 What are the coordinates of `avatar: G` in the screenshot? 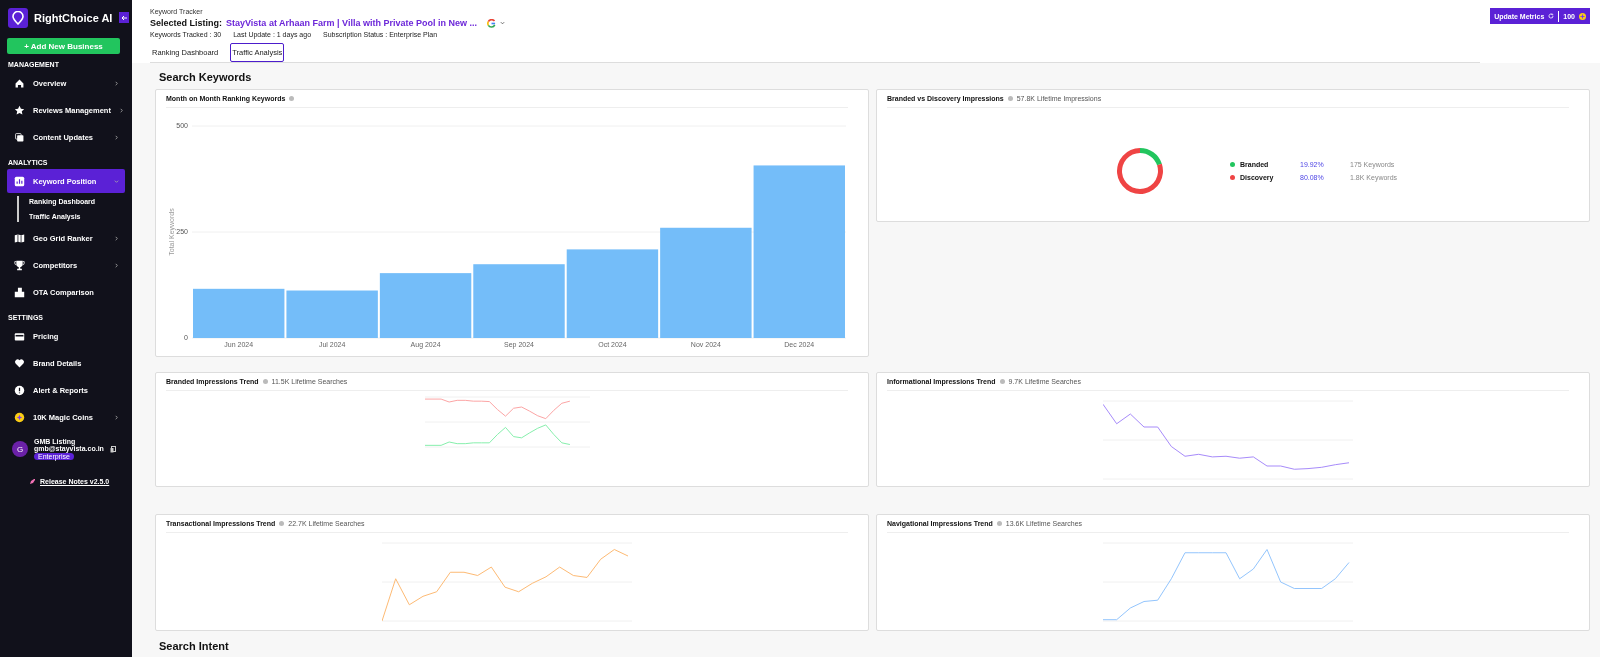 It's located at (20, 449).